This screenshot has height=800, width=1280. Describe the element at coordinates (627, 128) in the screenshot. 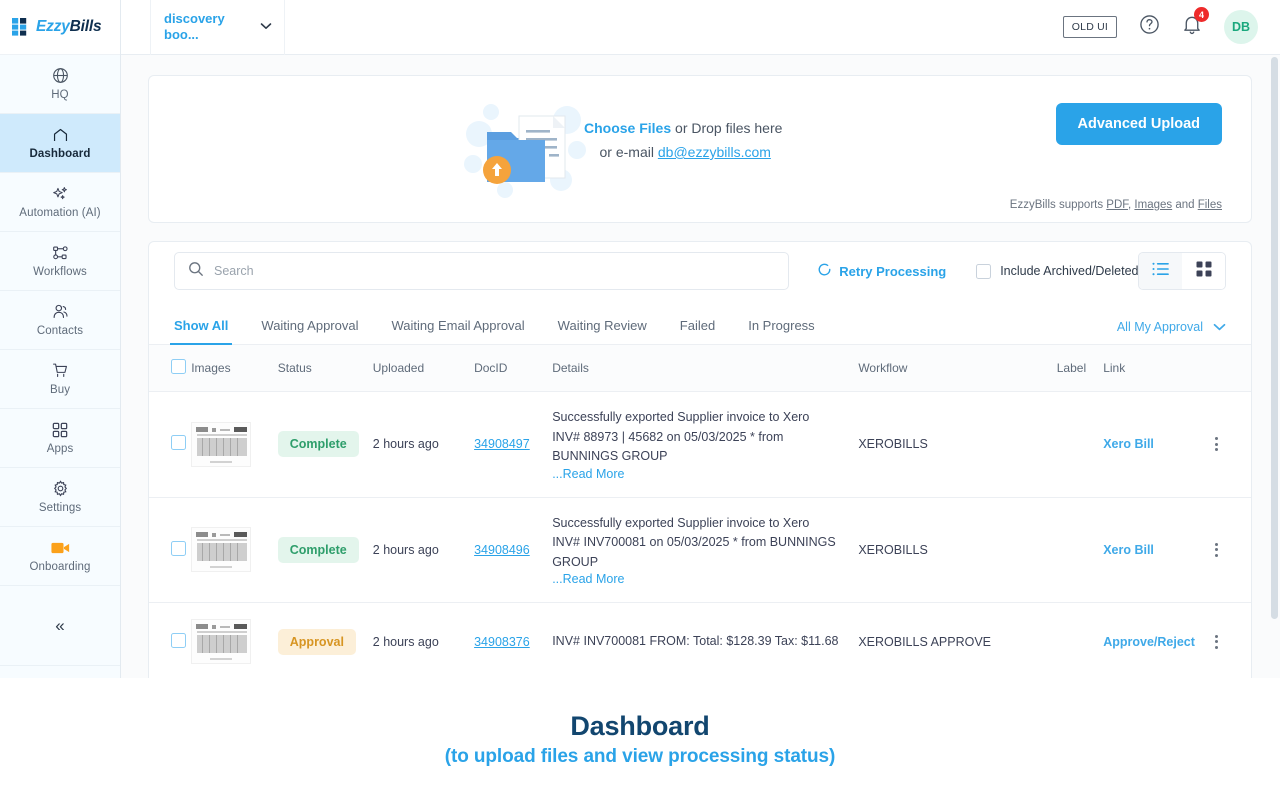

I see `choose-files-link: Choose Files` at that location.